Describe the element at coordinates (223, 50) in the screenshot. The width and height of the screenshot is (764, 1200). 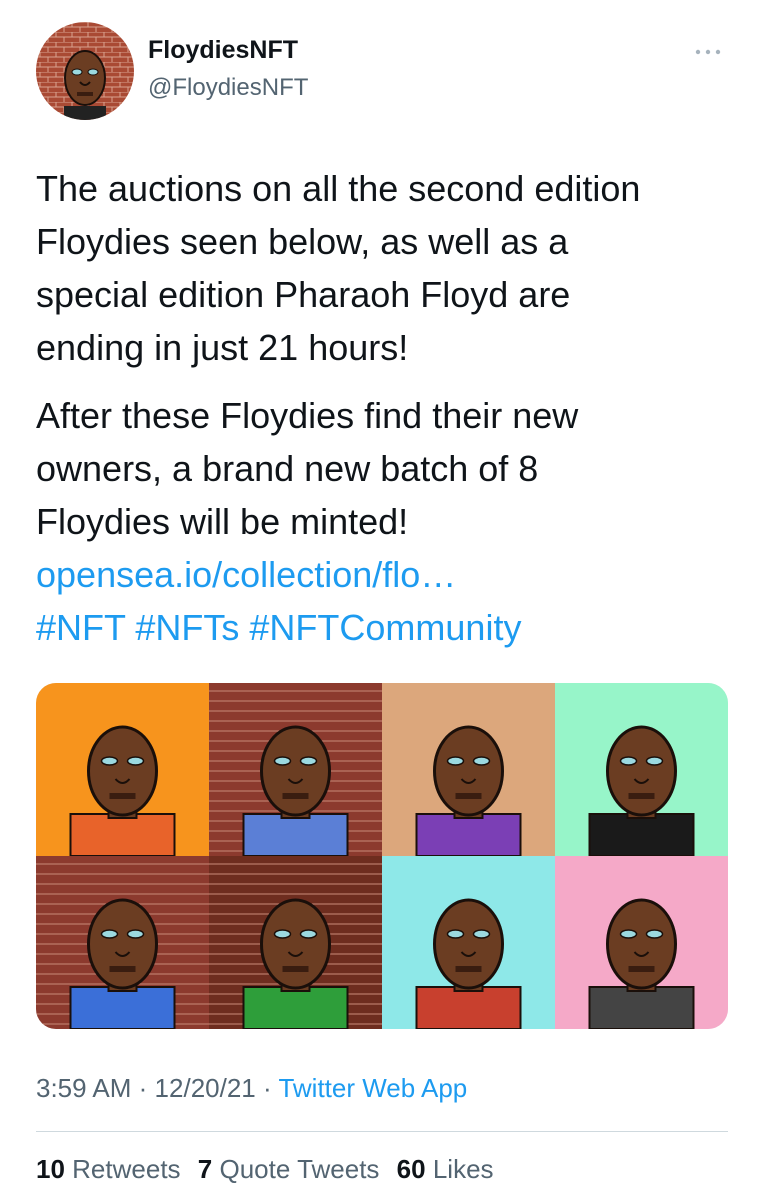
I see `display-name: FloydiesNFT` at that location.